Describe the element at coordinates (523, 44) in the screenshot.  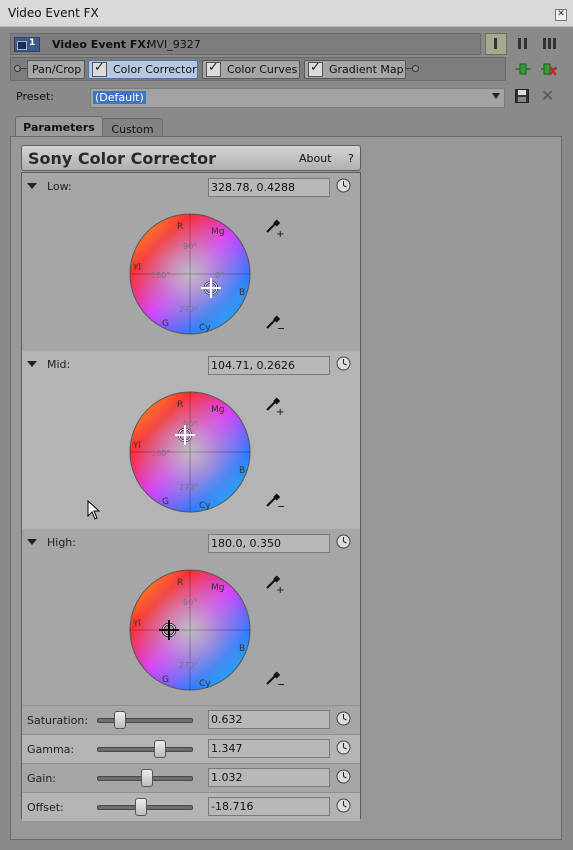
I see `split-view-icon` at that location.